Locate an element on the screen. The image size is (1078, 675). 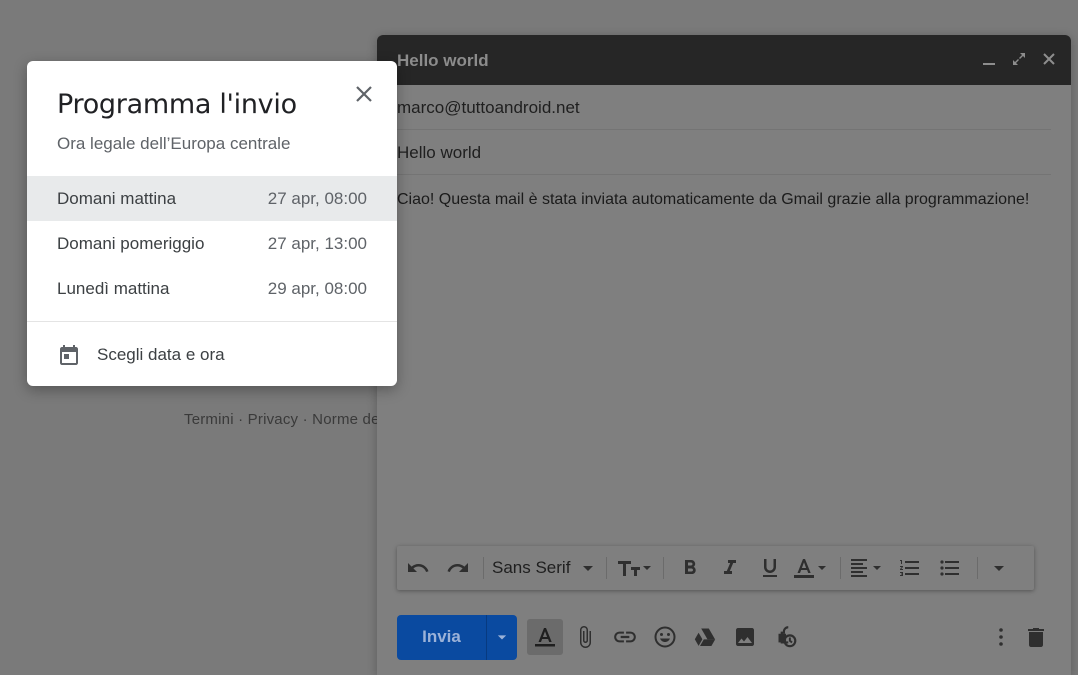
schedule-option-monday-morning: Lunedì mattina 29 apr, 08:00 is located at coordinates (212, 288).